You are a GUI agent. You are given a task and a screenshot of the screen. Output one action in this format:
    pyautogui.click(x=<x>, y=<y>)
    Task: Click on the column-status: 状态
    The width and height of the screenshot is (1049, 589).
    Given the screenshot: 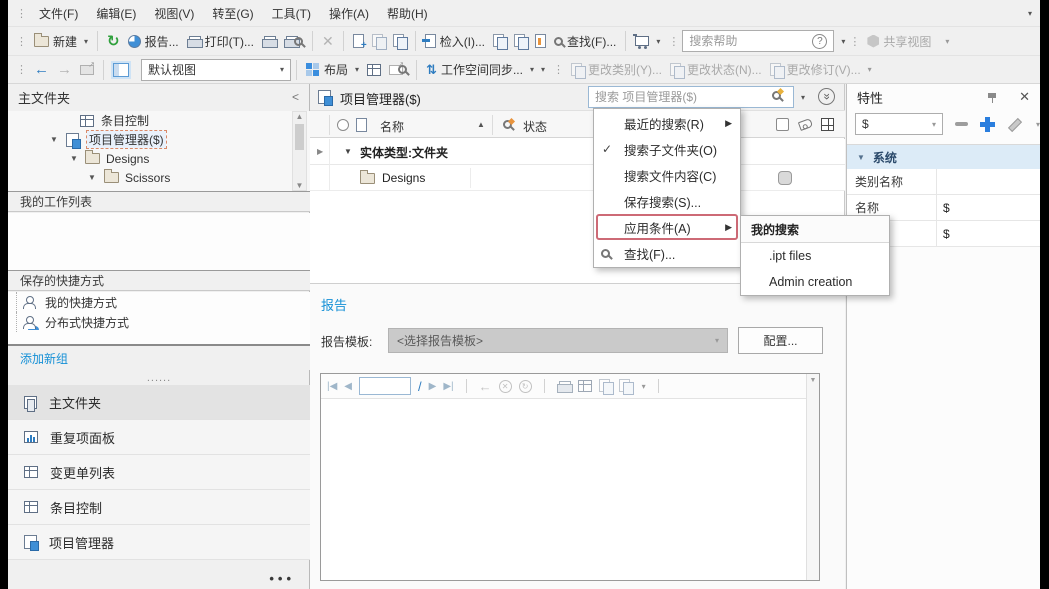 What is the action you would take?
    pyautogui.click(x=535, y=126)
    